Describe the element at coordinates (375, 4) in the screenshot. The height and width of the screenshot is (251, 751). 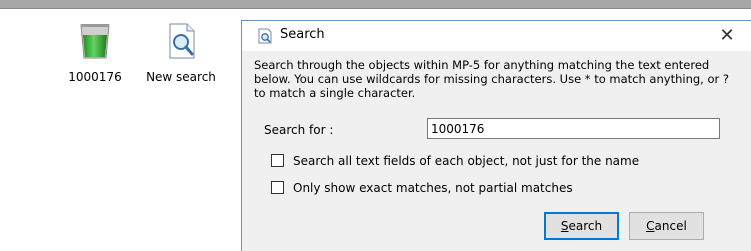
I see `top-border` at that location.